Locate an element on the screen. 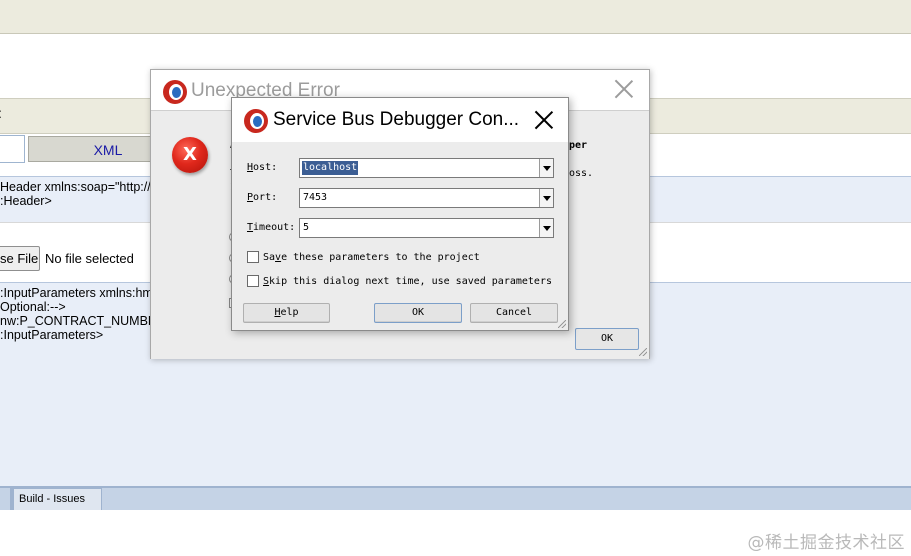 This screenshot has width=911, height=556. choose-file-button: se File is located at coordinates (20, 258).